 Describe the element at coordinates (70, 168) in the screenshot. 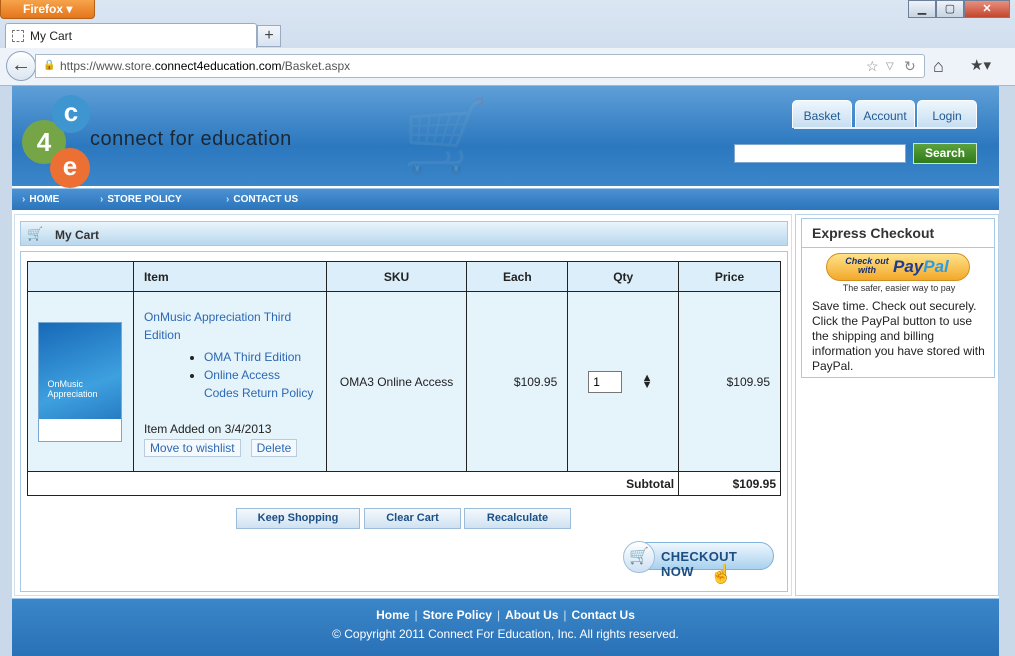

I see `logo-circle-e: e` at that location.